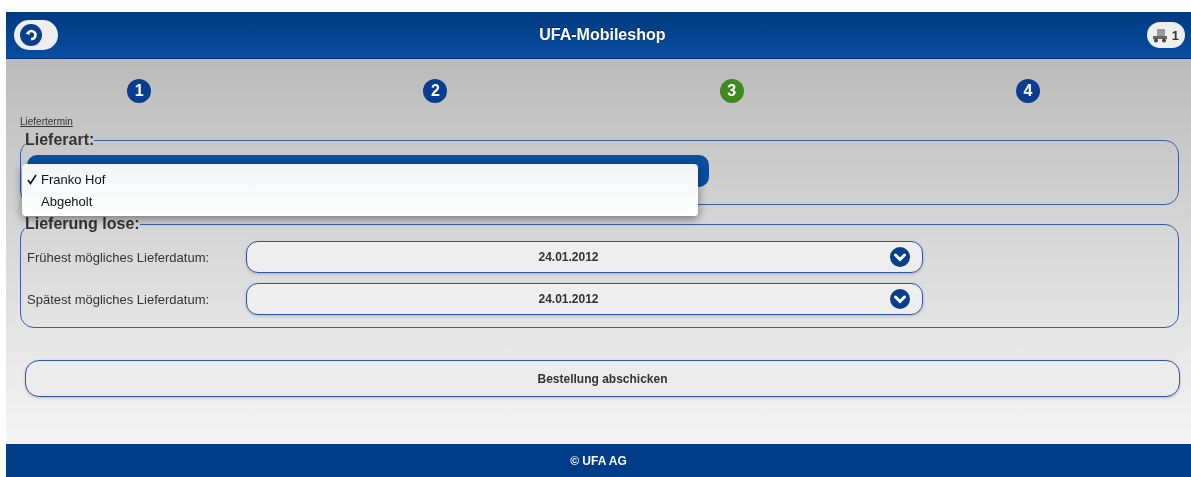  Describe the element at coordinates (602, 35) in the screenshot. I see `app-title: UFA-Mobileshop` at that location.